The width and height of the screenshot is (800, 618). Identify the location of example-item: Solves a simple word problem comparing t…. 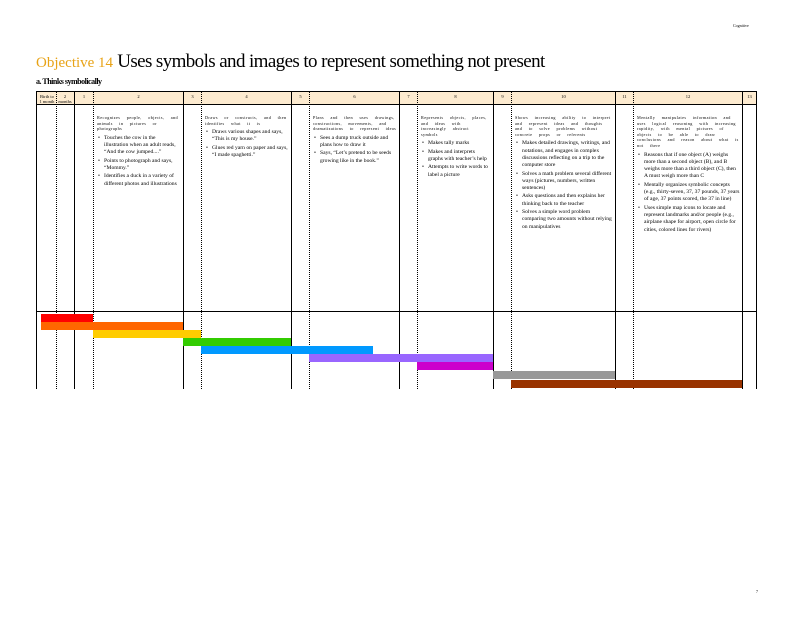
(564, 220).